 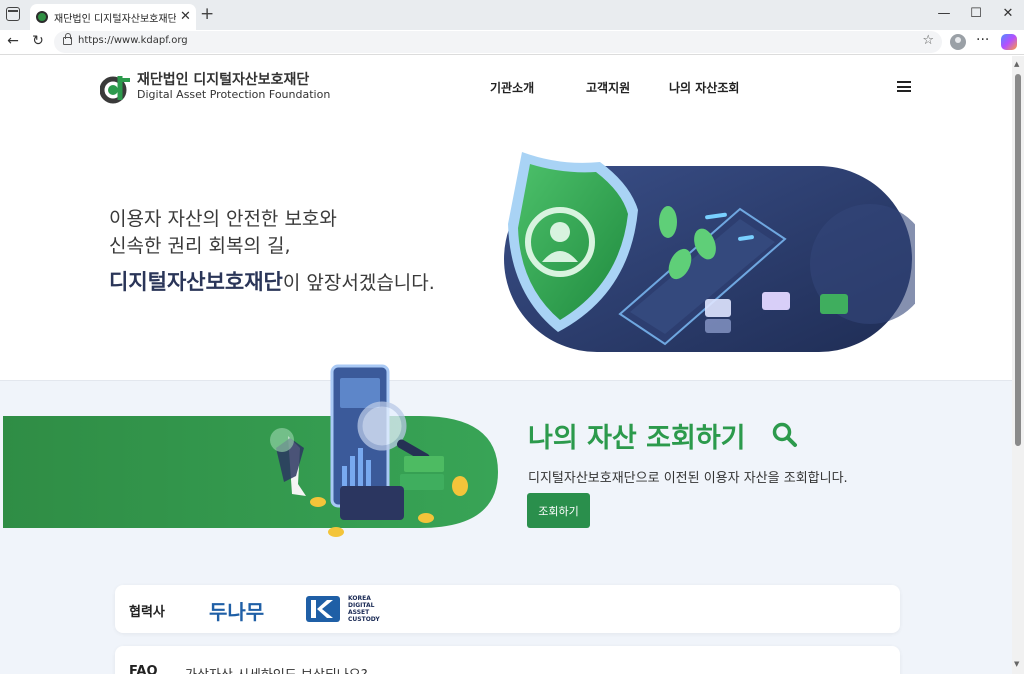 What do you see at coordinates (233, 94) in the screenshot?
I see `logo-english-name: Digital Asset Protection Foundation` at bounding box center [233, 94].